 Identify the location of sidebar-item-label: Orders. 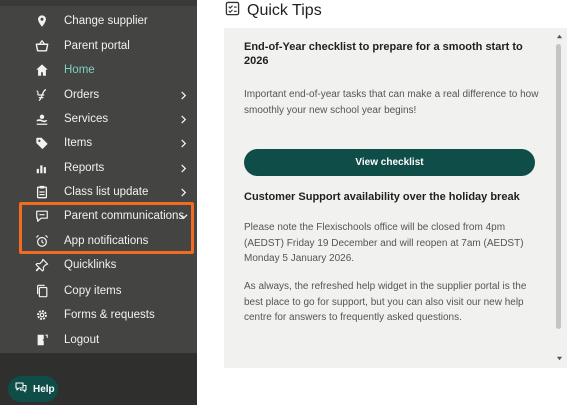
(82, 95).